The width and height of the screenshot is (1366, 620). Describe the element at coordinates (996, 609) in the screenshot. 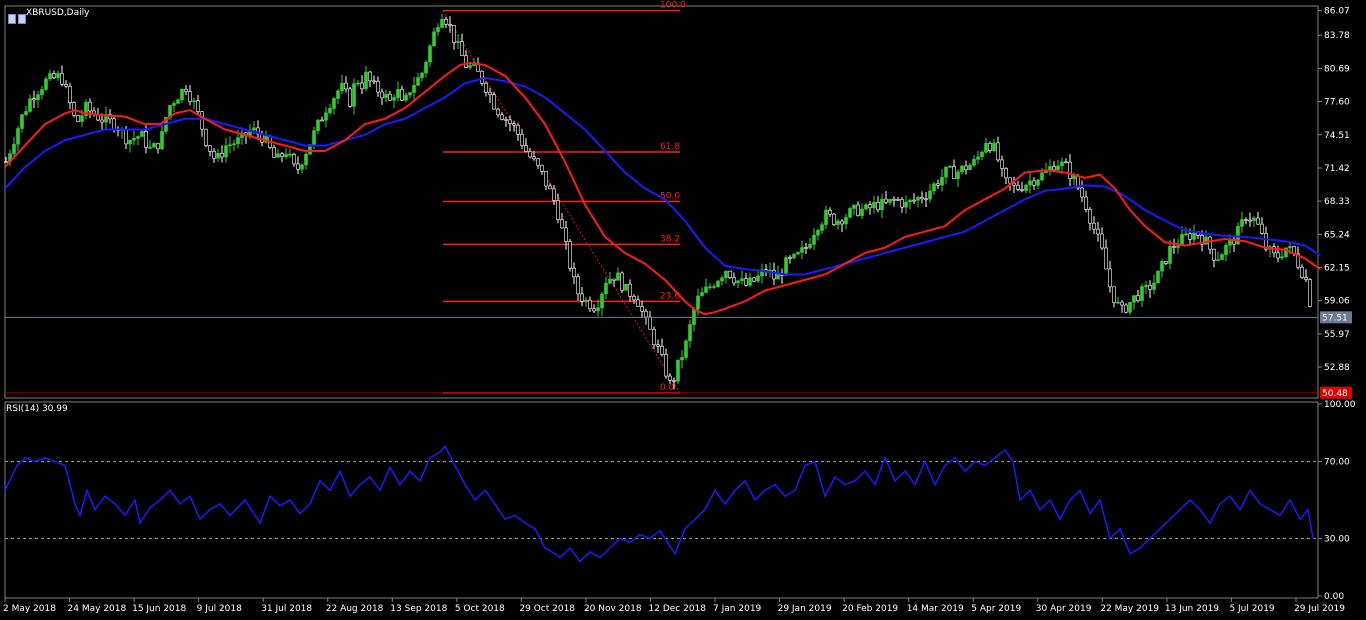

I see `date-tick-label: 5 Apr 2019` at that location.